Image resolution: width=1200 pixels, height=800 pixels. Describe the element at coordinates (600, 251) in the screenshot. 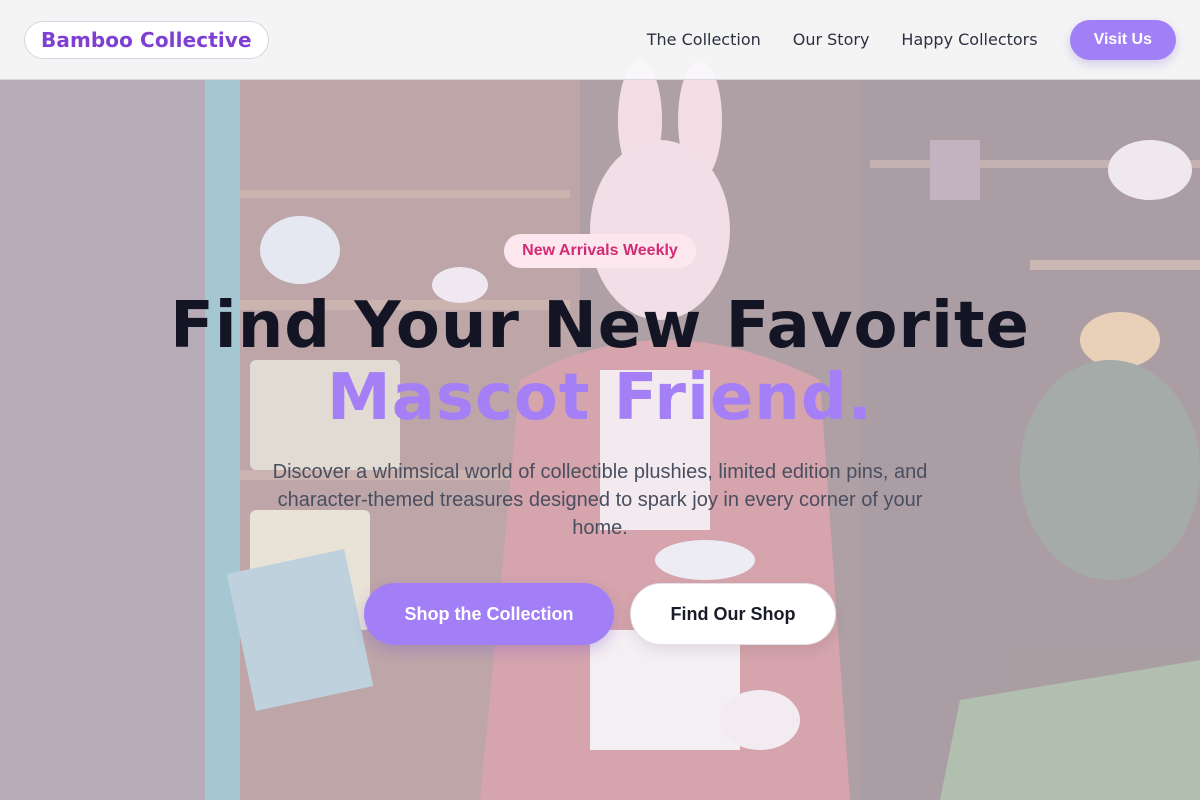

I see `new-arrivals-badge: New Arrivals Weekly` at that location.